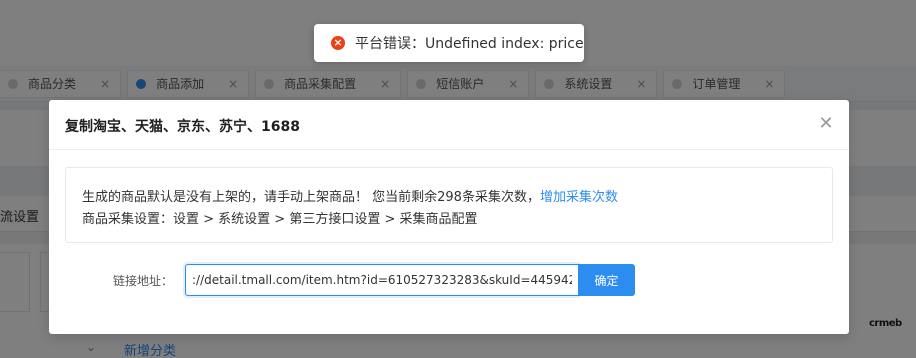 This screenshot has height=358, width=916. I want to click on modal-header: 复制淘宝、天猫、京东、苏宁、1688 ✕, so click(449, 125).